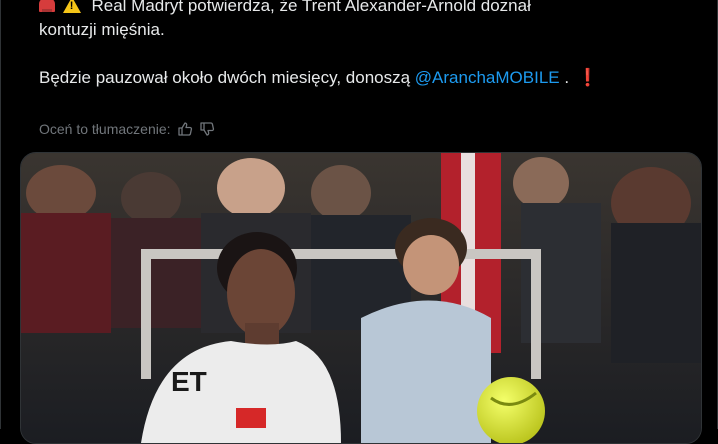  What do you see at coordinates (47, 6) in the screenshot?
I see `police-car-light-icon` at bounding box center [47, 6].